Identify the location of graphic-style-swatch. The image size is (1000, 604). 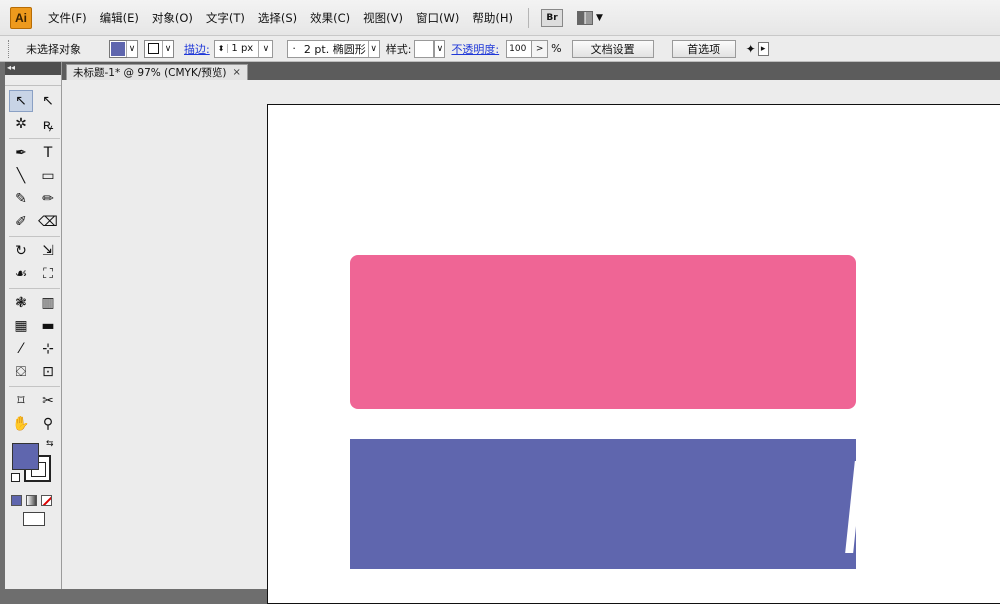
(424, 48).